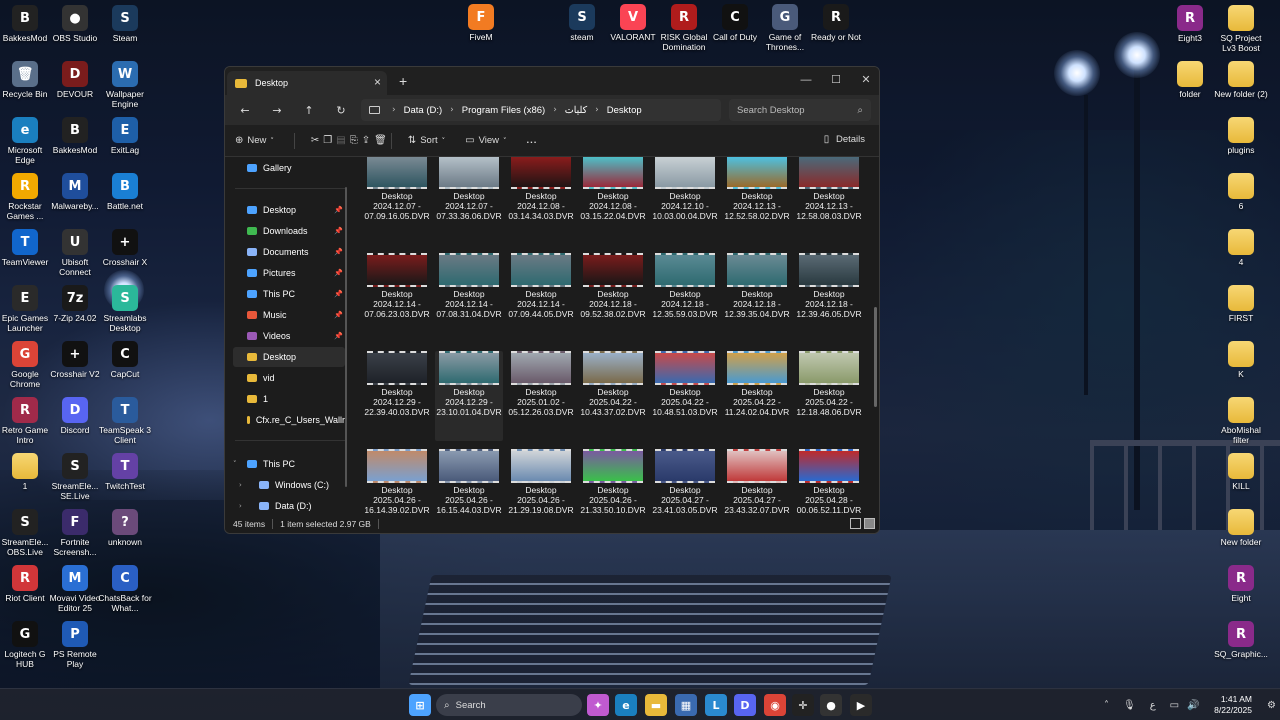 This screenshot has height=720, width=1280. I want to click on file-item: Desktop 2024.12.18 -12.35.59.03.DVR, so click(685, 298).